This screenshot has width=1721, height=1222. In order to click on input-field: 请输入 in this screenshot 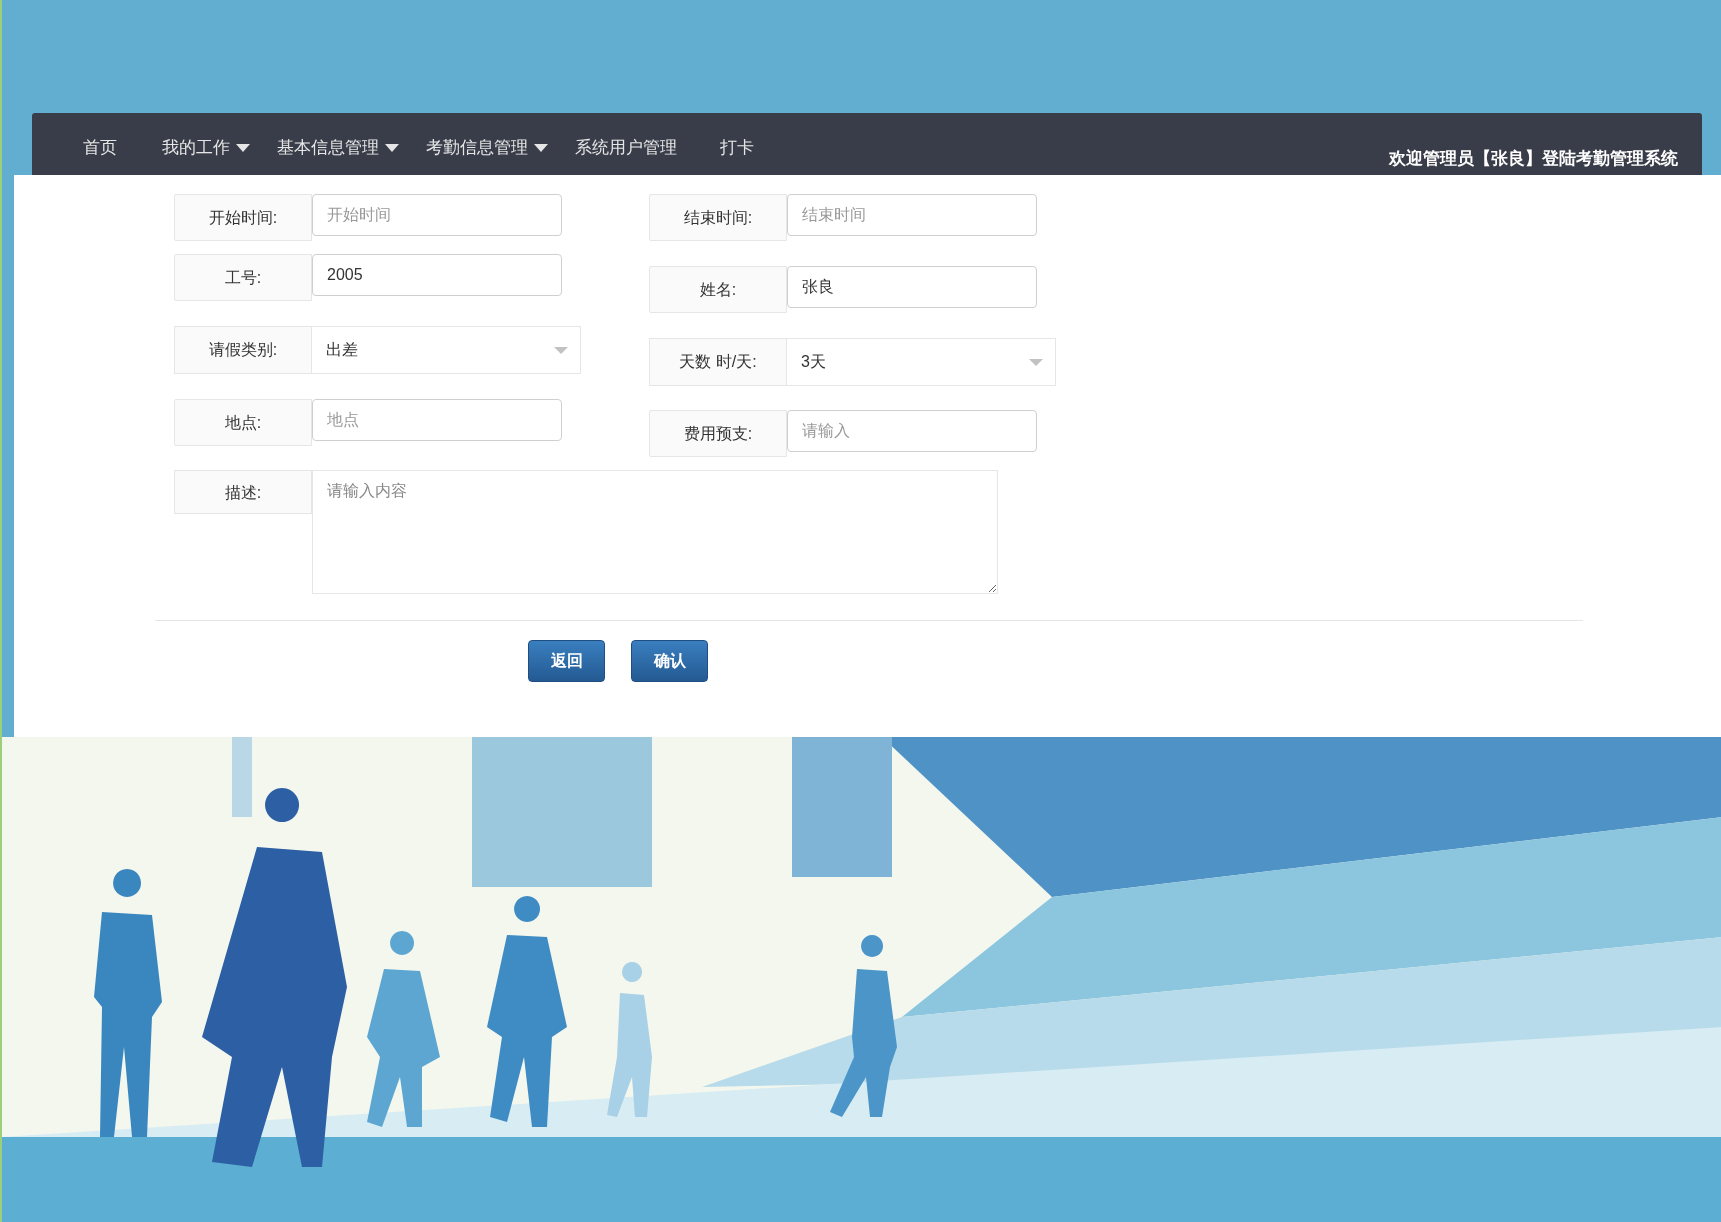, I will do `click(912, 431)`.